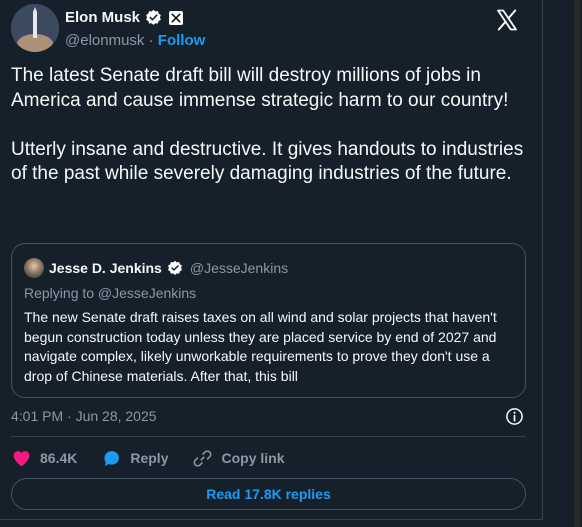  Describe the element at coordinates (21, 458) in the screenshot. I see `heart-icon` at that location.